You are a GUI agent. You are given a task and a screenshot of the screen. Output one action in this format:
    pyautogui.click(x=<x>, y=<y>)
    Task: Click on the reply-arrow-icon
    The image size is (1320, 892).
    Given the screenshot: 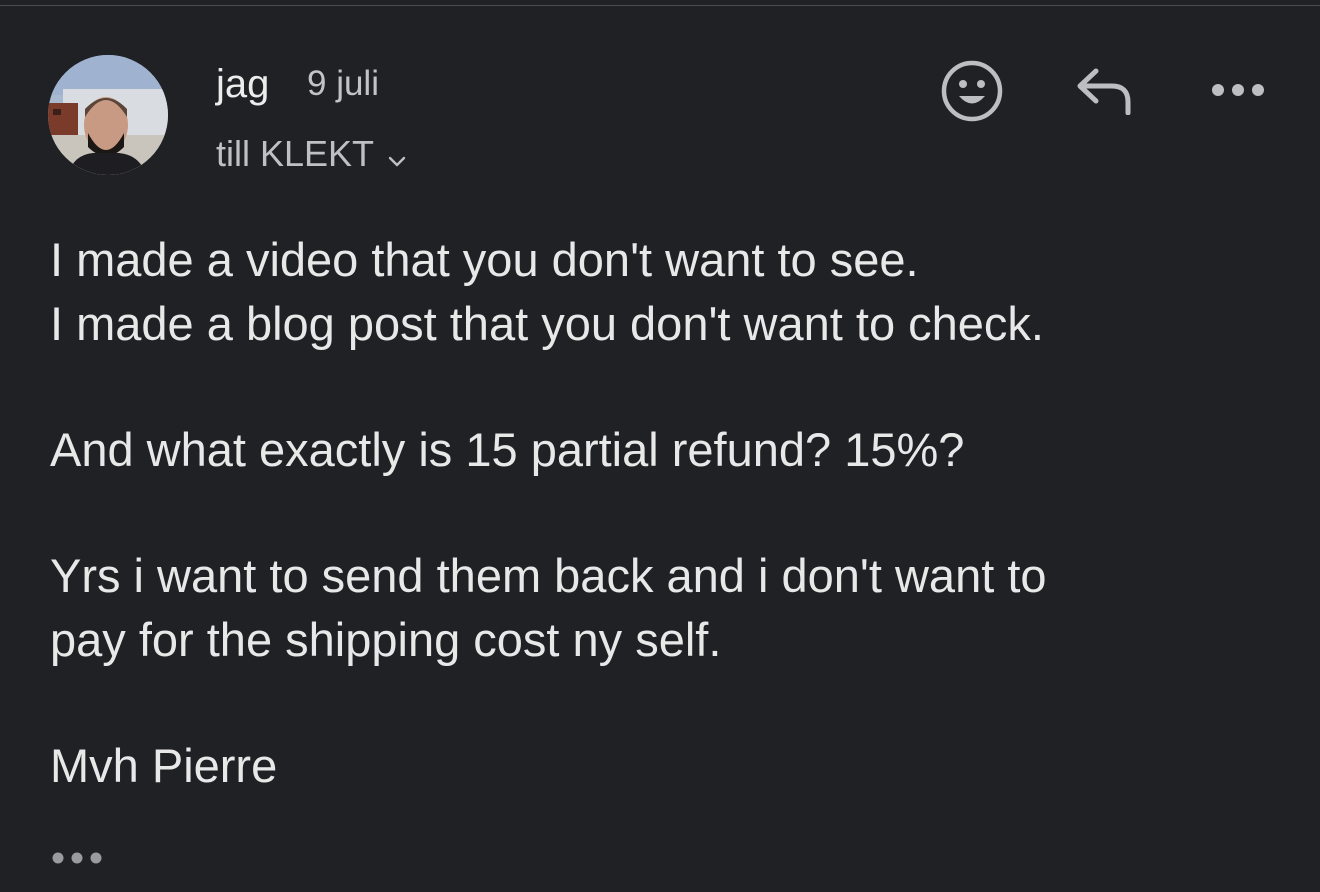 What is the action you would take?
    pyautogui.click(x=1104, y=91)
    